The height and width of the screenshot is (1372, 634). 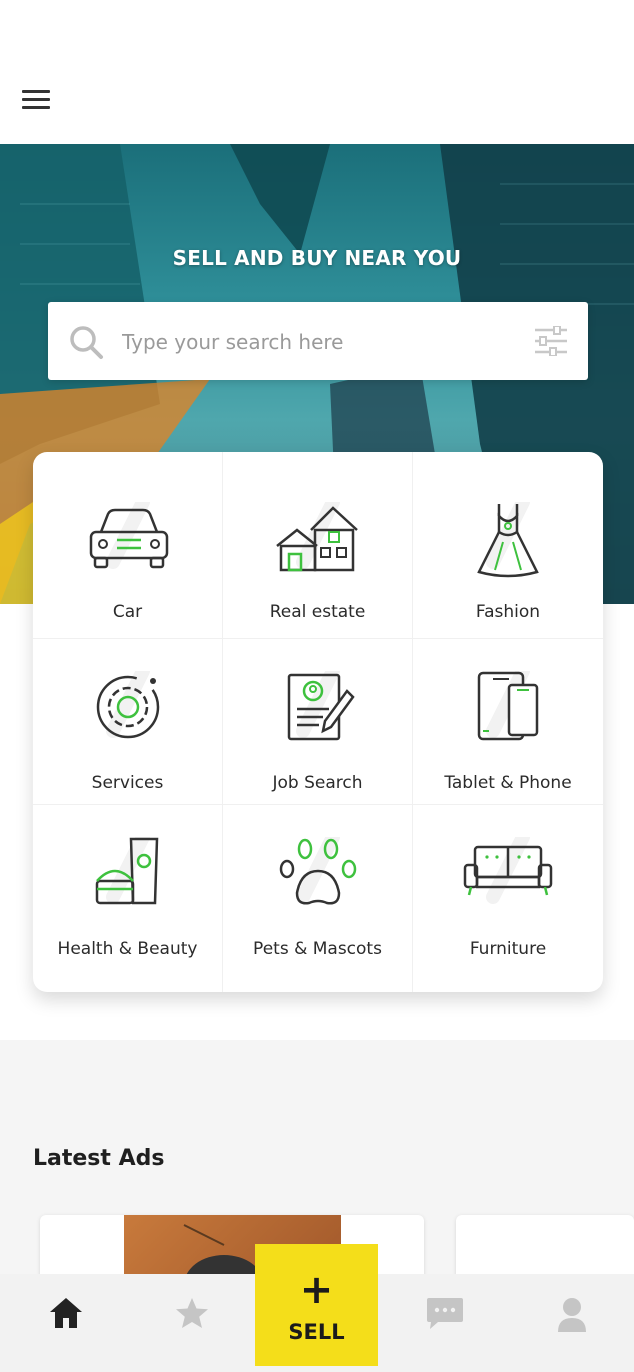 I want to click on dress-icon, so click(x=508, y=540).